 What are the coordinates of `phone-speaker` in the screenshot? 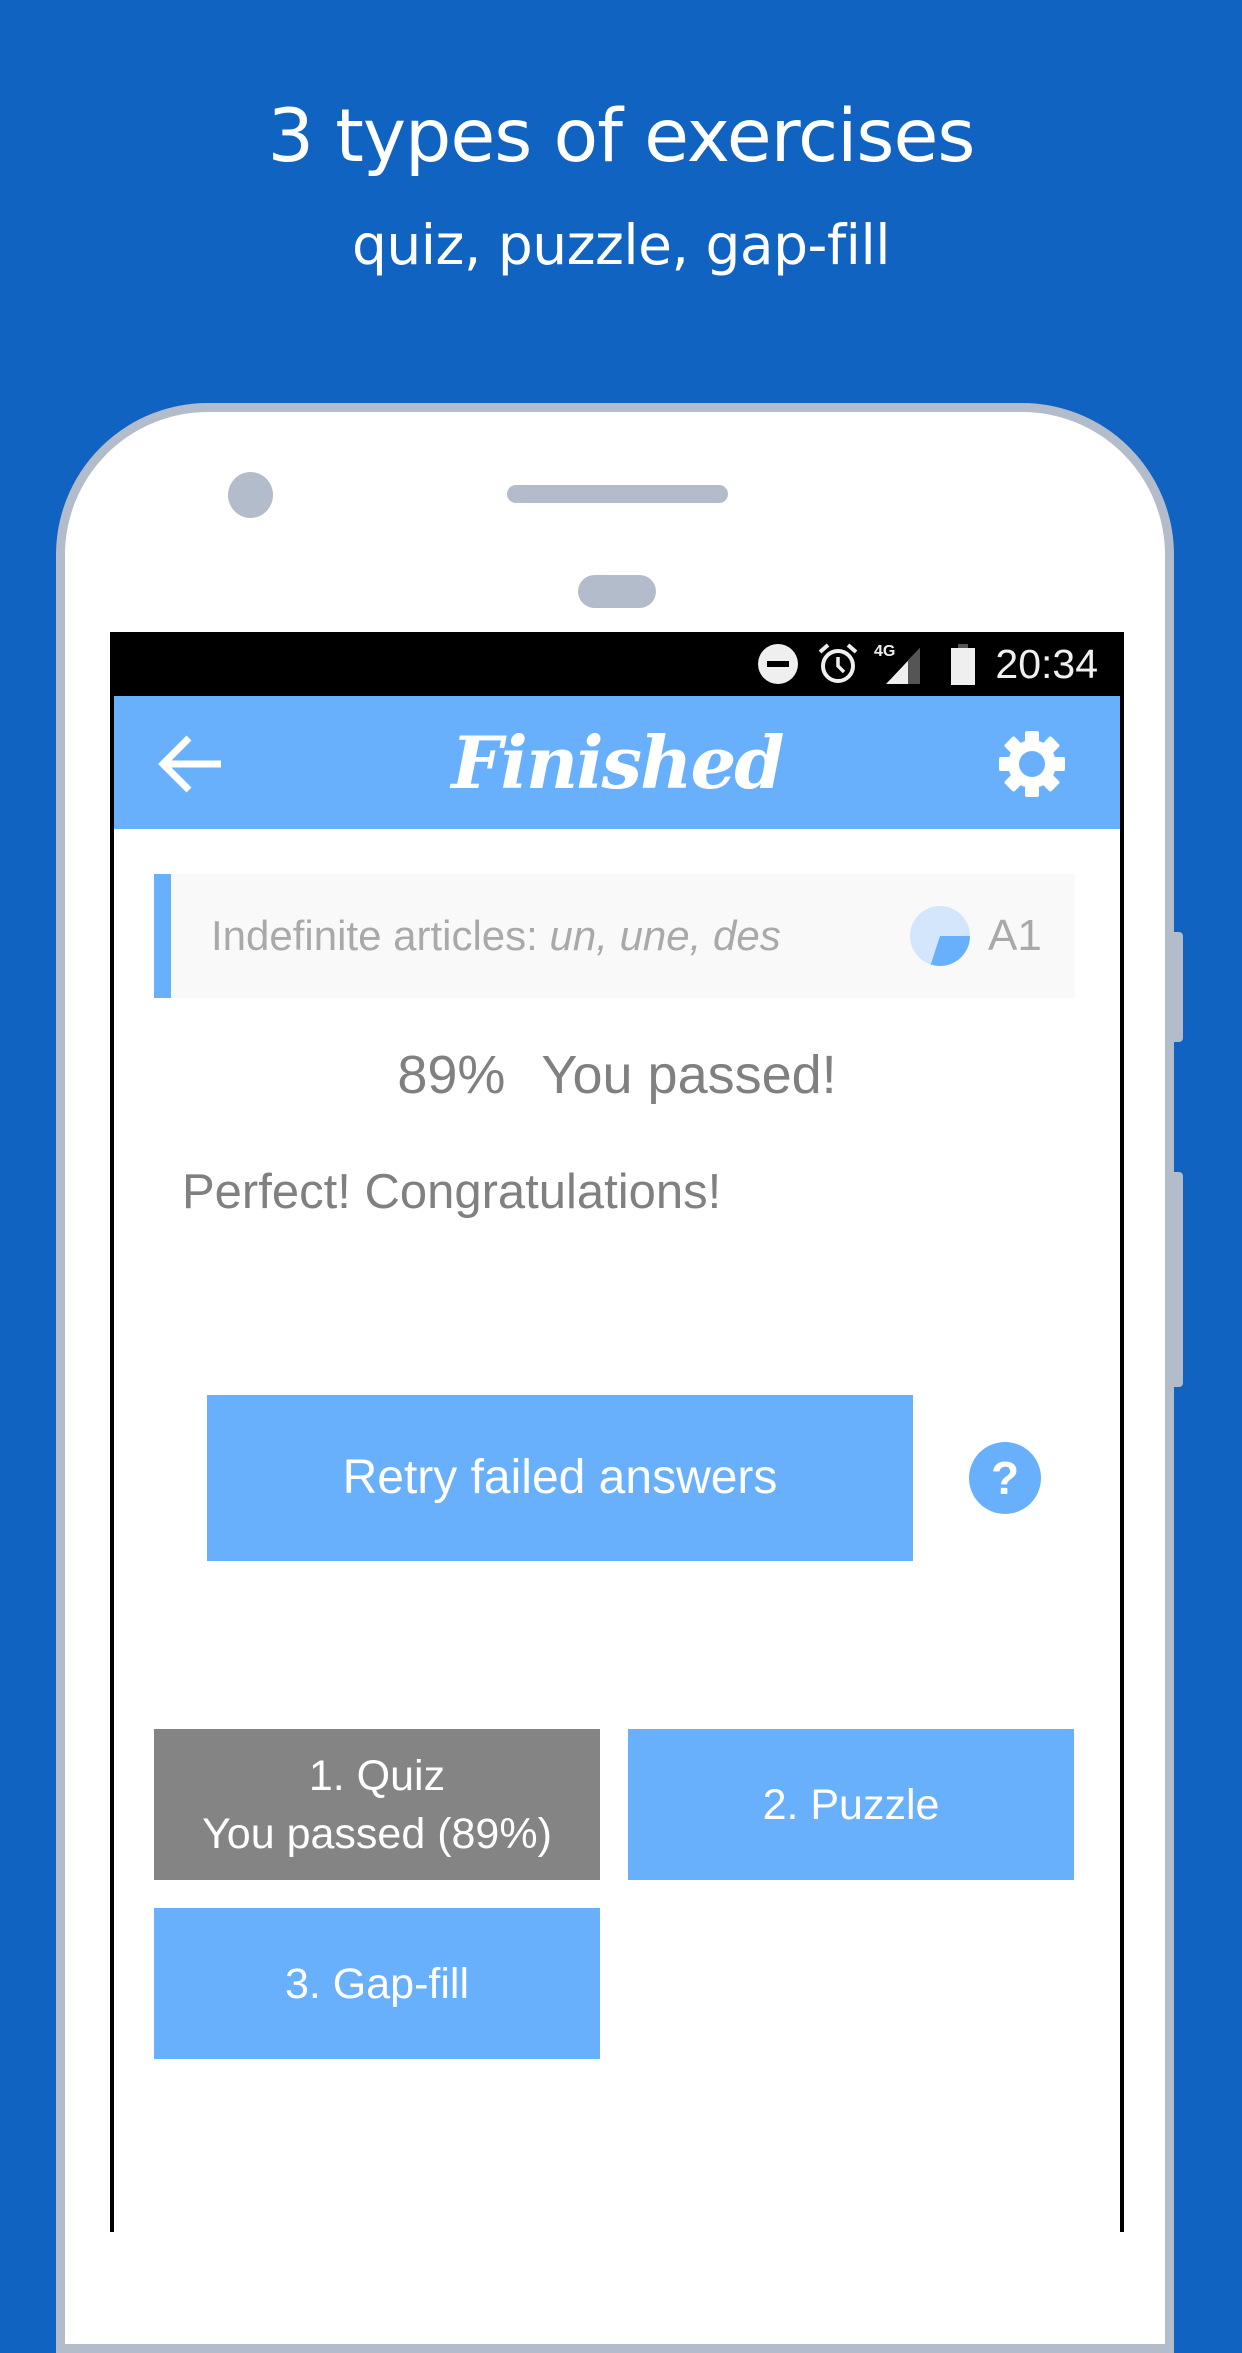 It's located at (617, 494).